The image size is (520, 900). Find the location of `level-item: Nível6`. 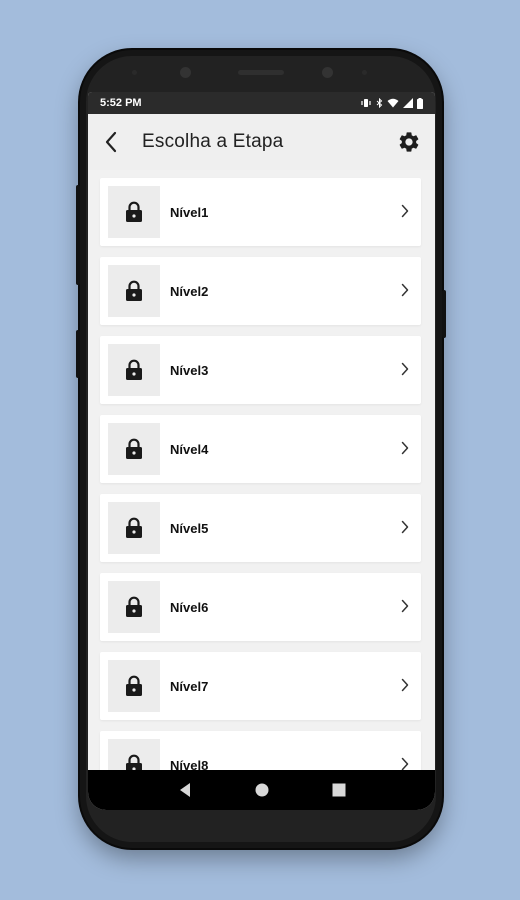

level-item: Nível6 is located at coordinates (260, 607).